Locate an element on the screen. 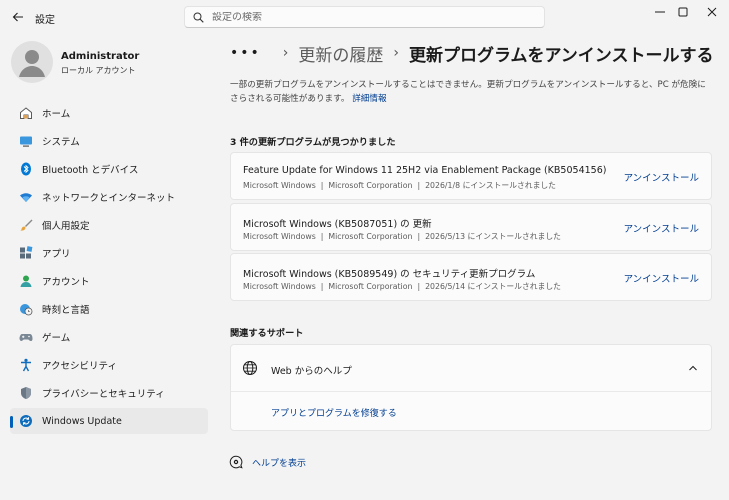 Image resolution: width=729 pixels, height=500 pixels. sidebar-item-label: Bluetooth とデバイス is located at coordinates (90, 170).